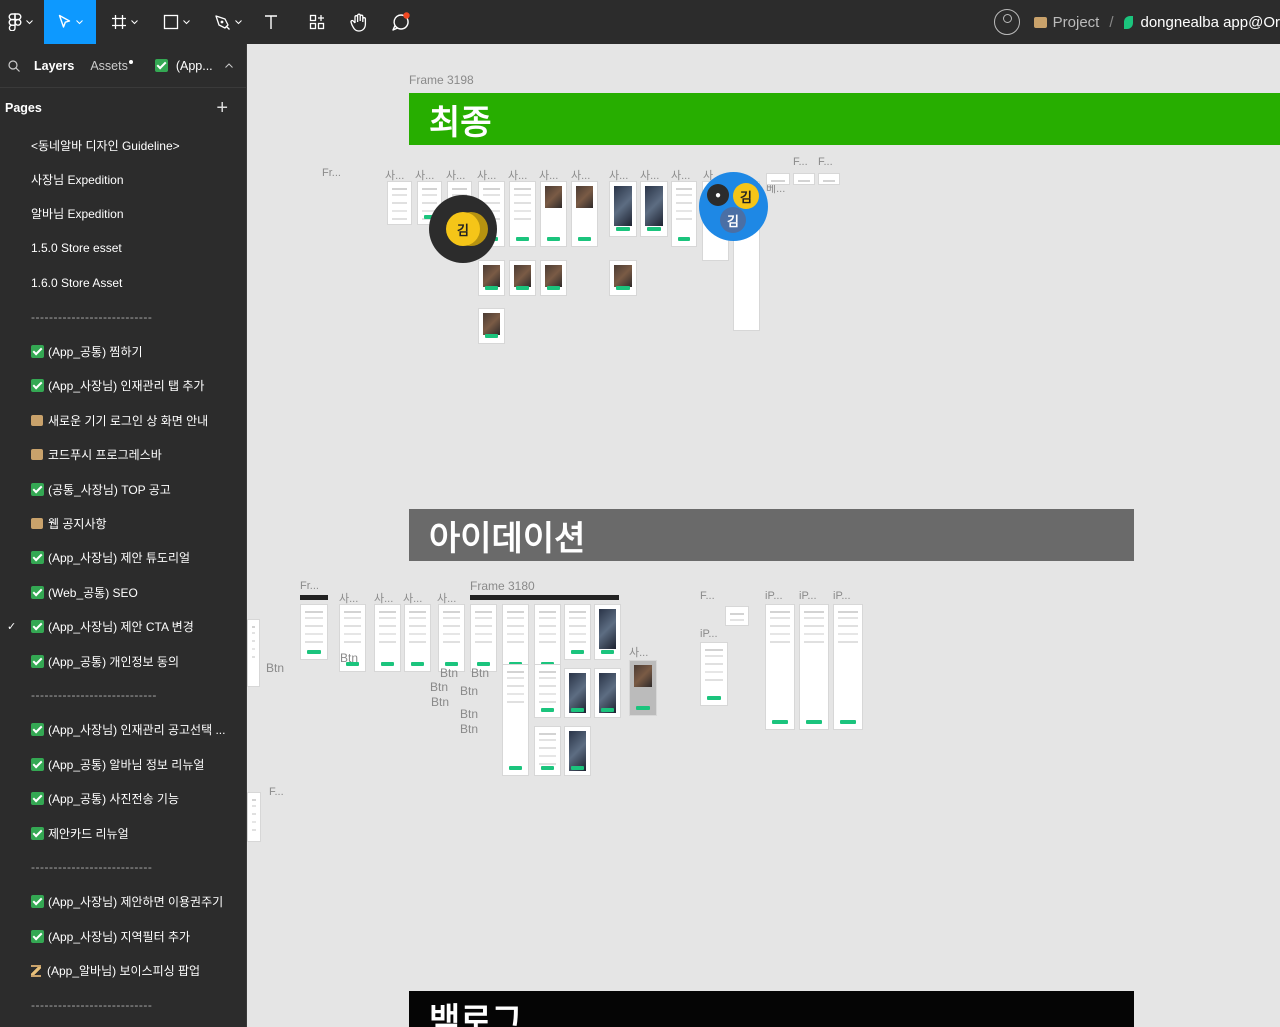  What do you see at coordinates (123, 455) in the screenshot?
I see `page-item: 코드푸시 프로그레스바` at bounding box center [123, 455].